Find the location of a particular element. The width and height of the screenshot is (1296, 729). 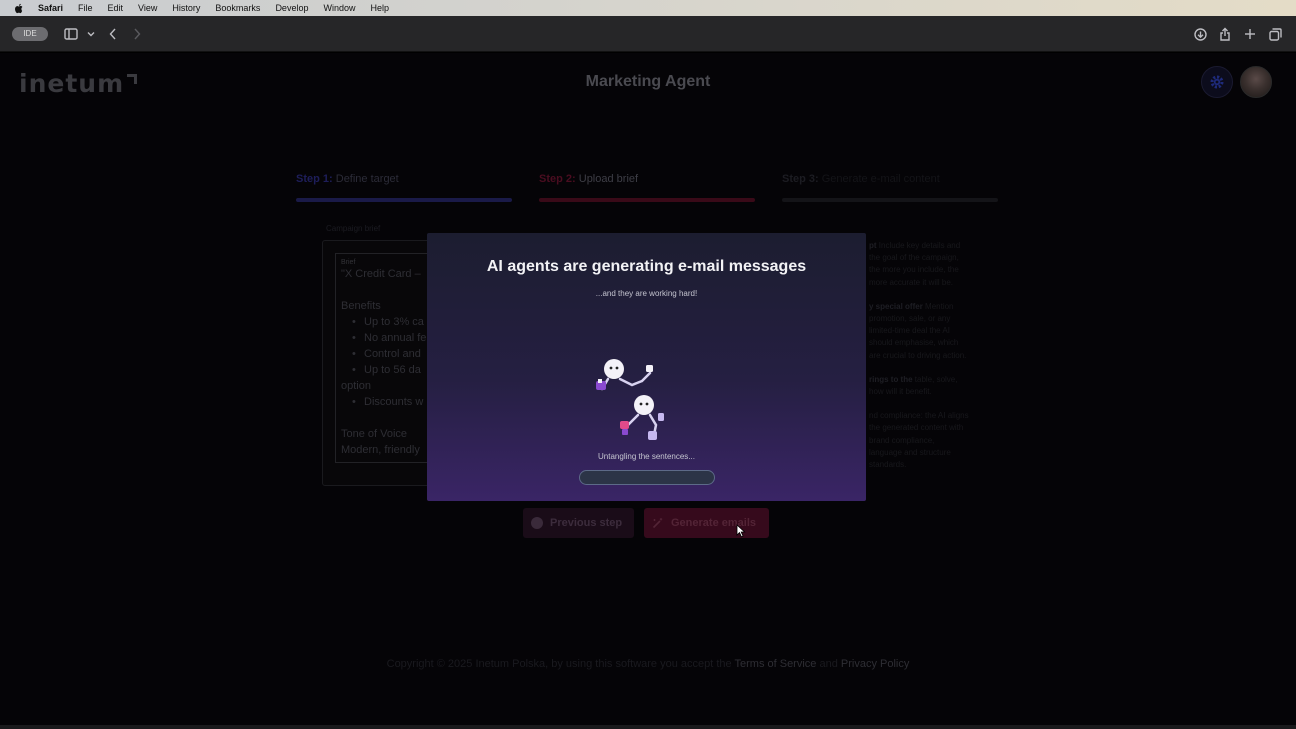

tip-heading: pt is located at coordinates (873, 245).